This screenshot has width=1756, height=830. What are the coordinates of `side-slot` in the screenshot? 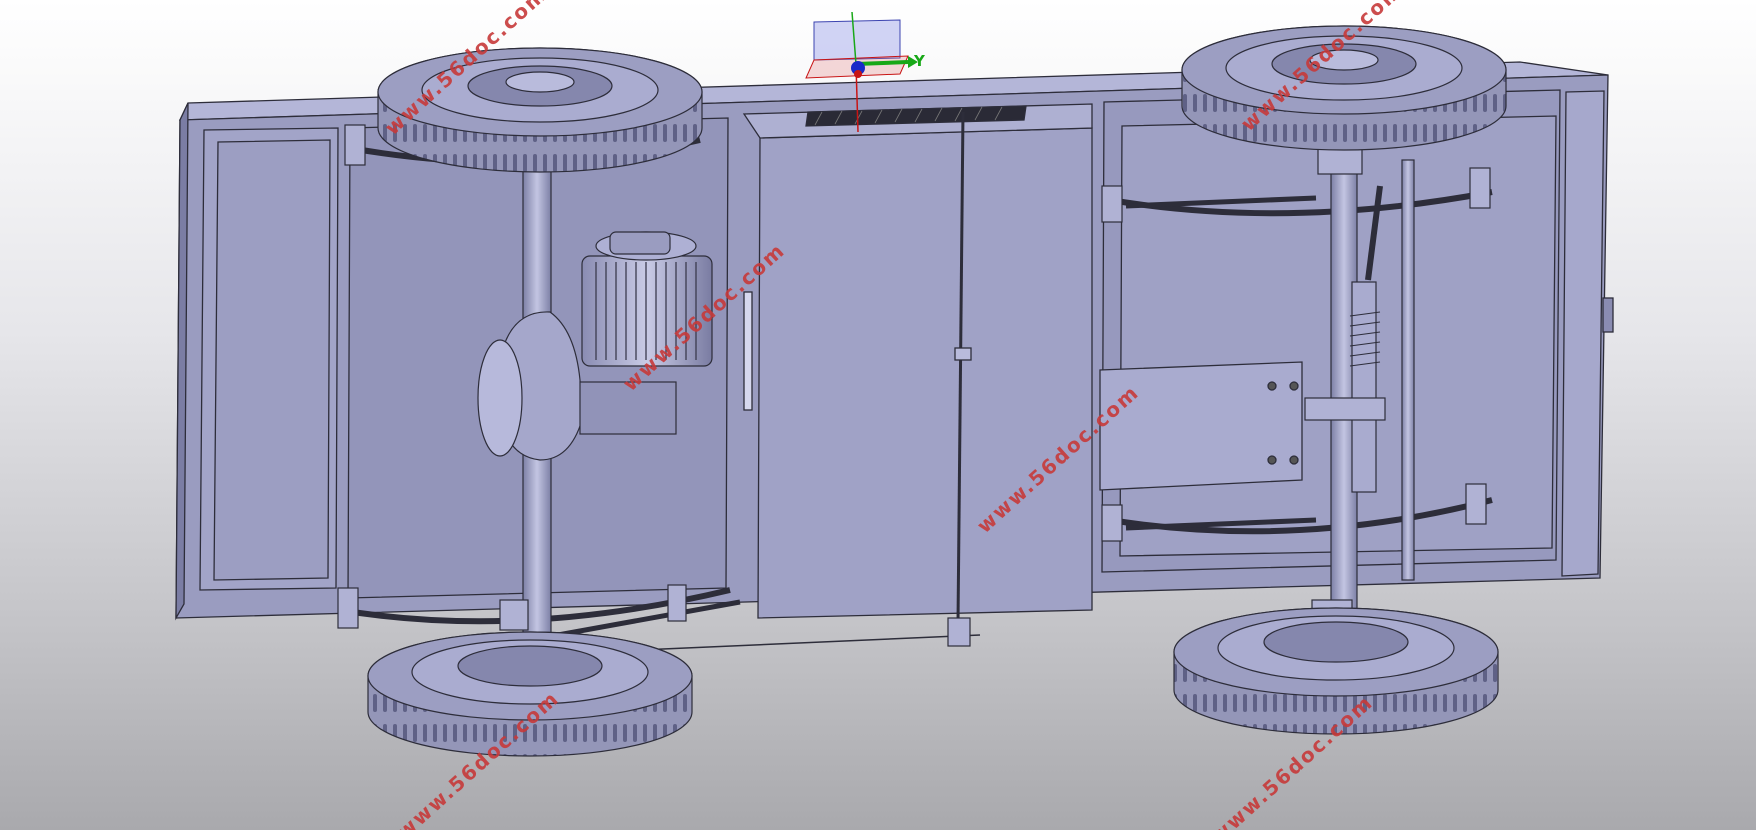 It's located at (748, 351).